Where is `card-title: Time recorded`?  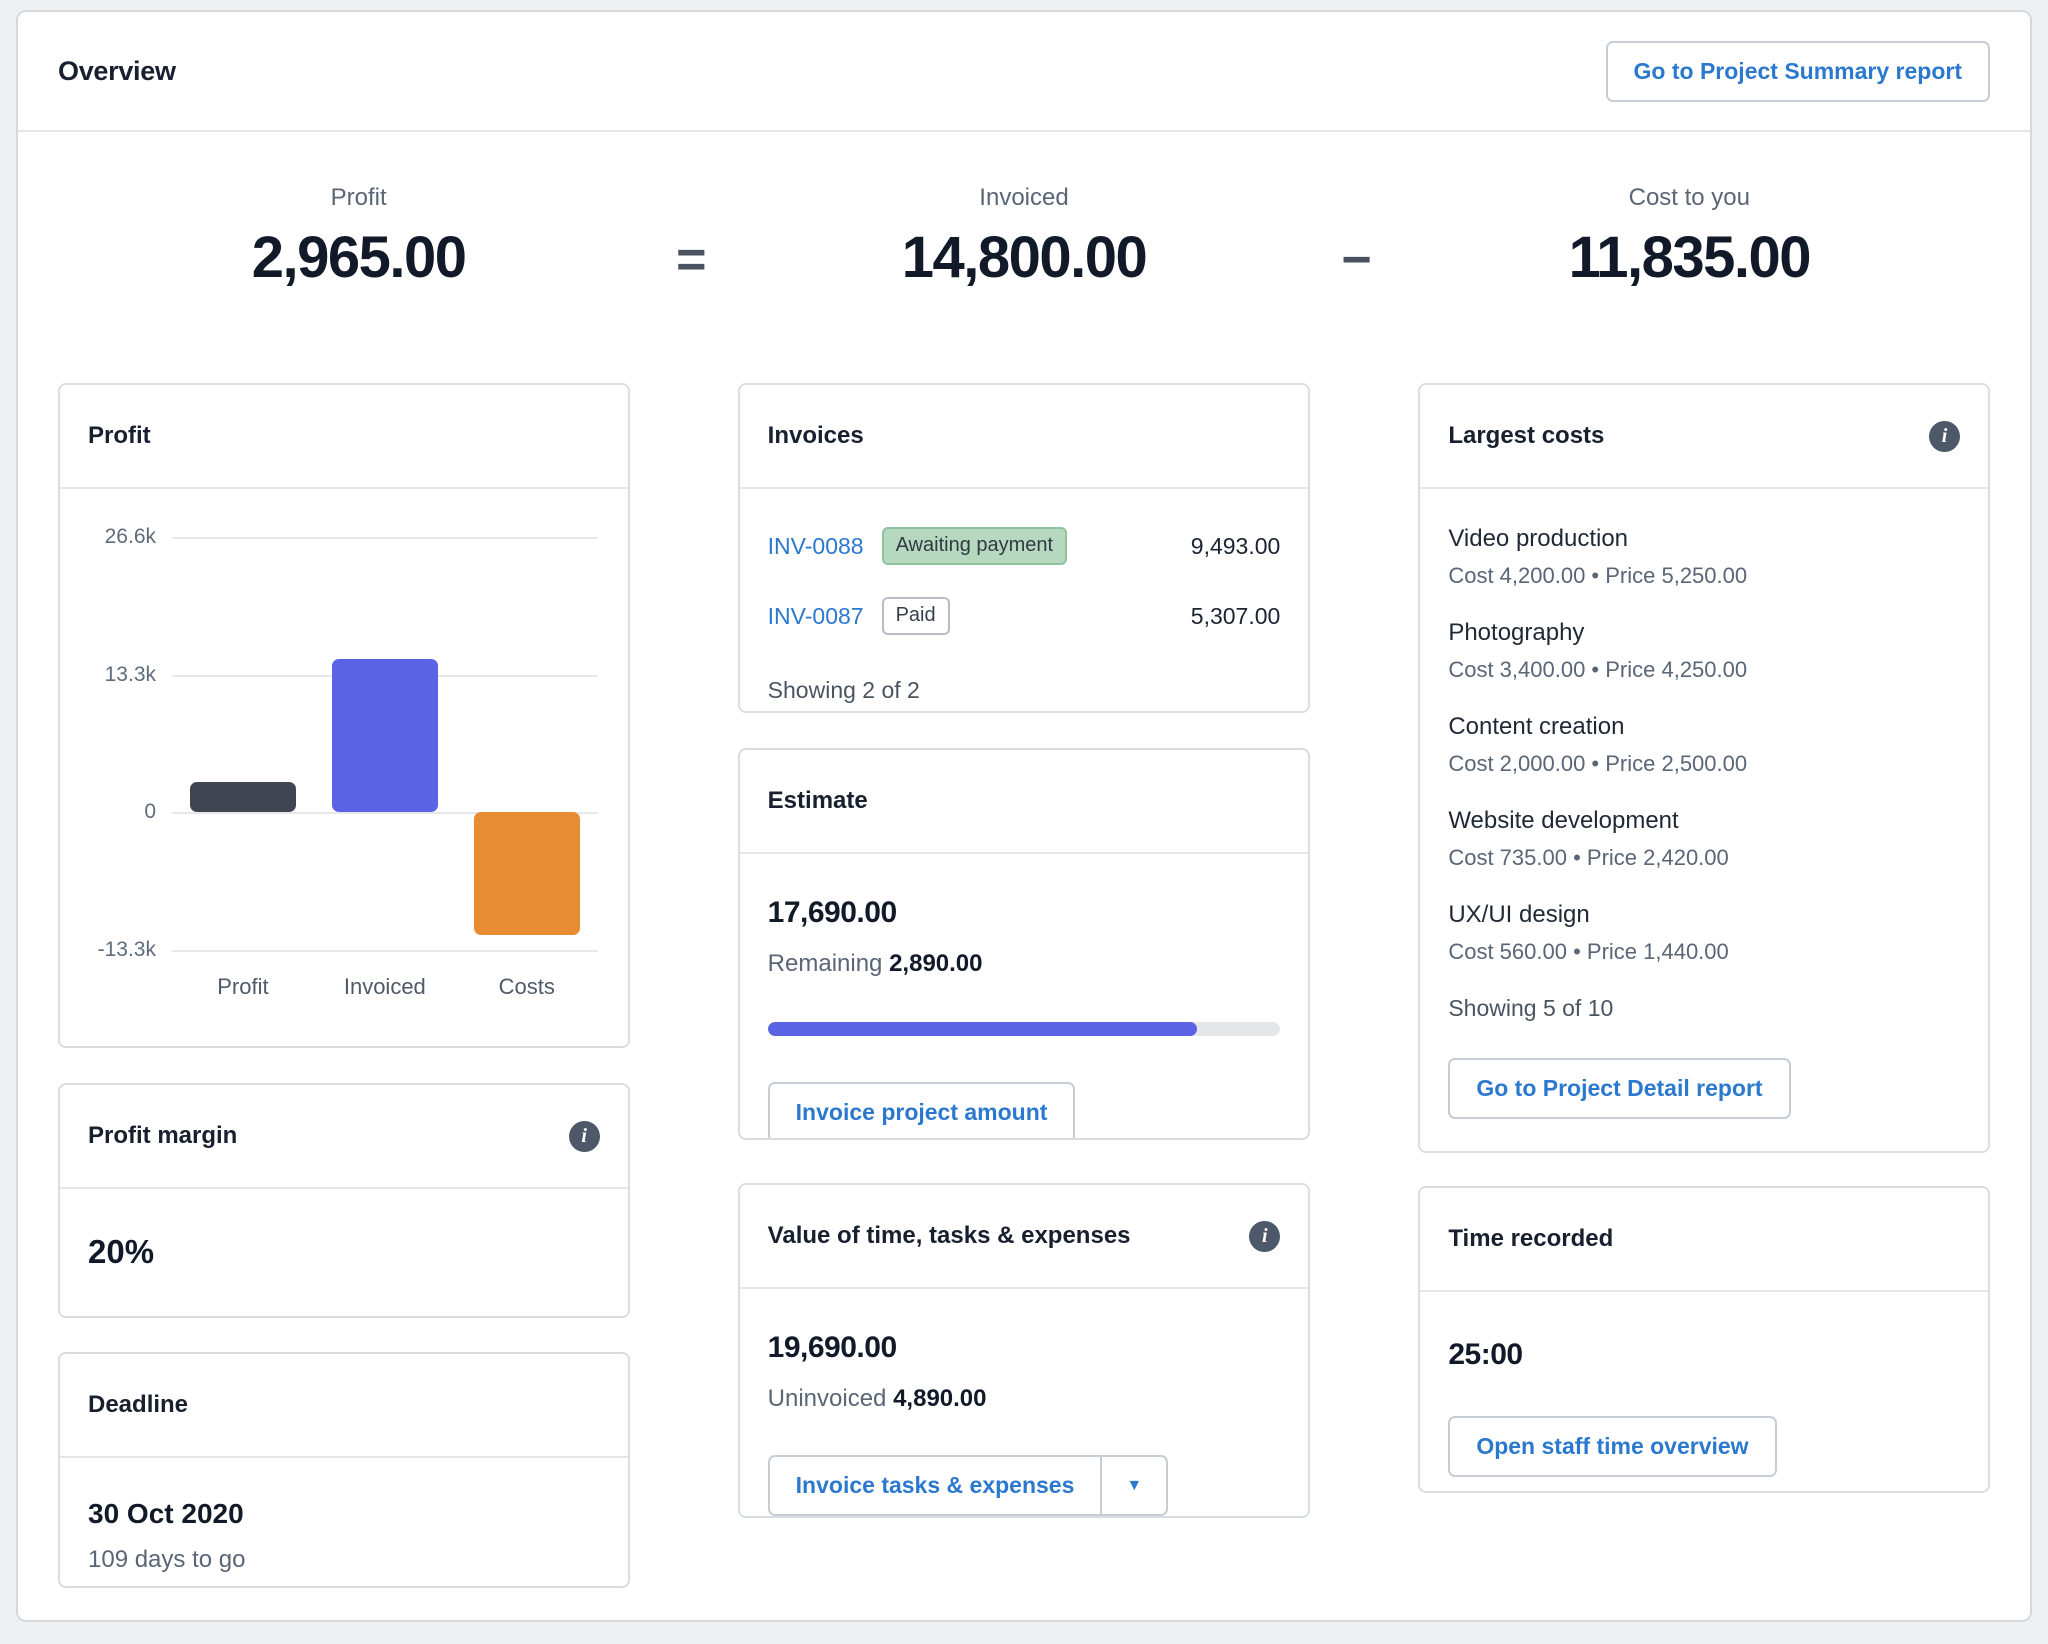 card-title: Time recorded is located at coordinates (1531, 1238).